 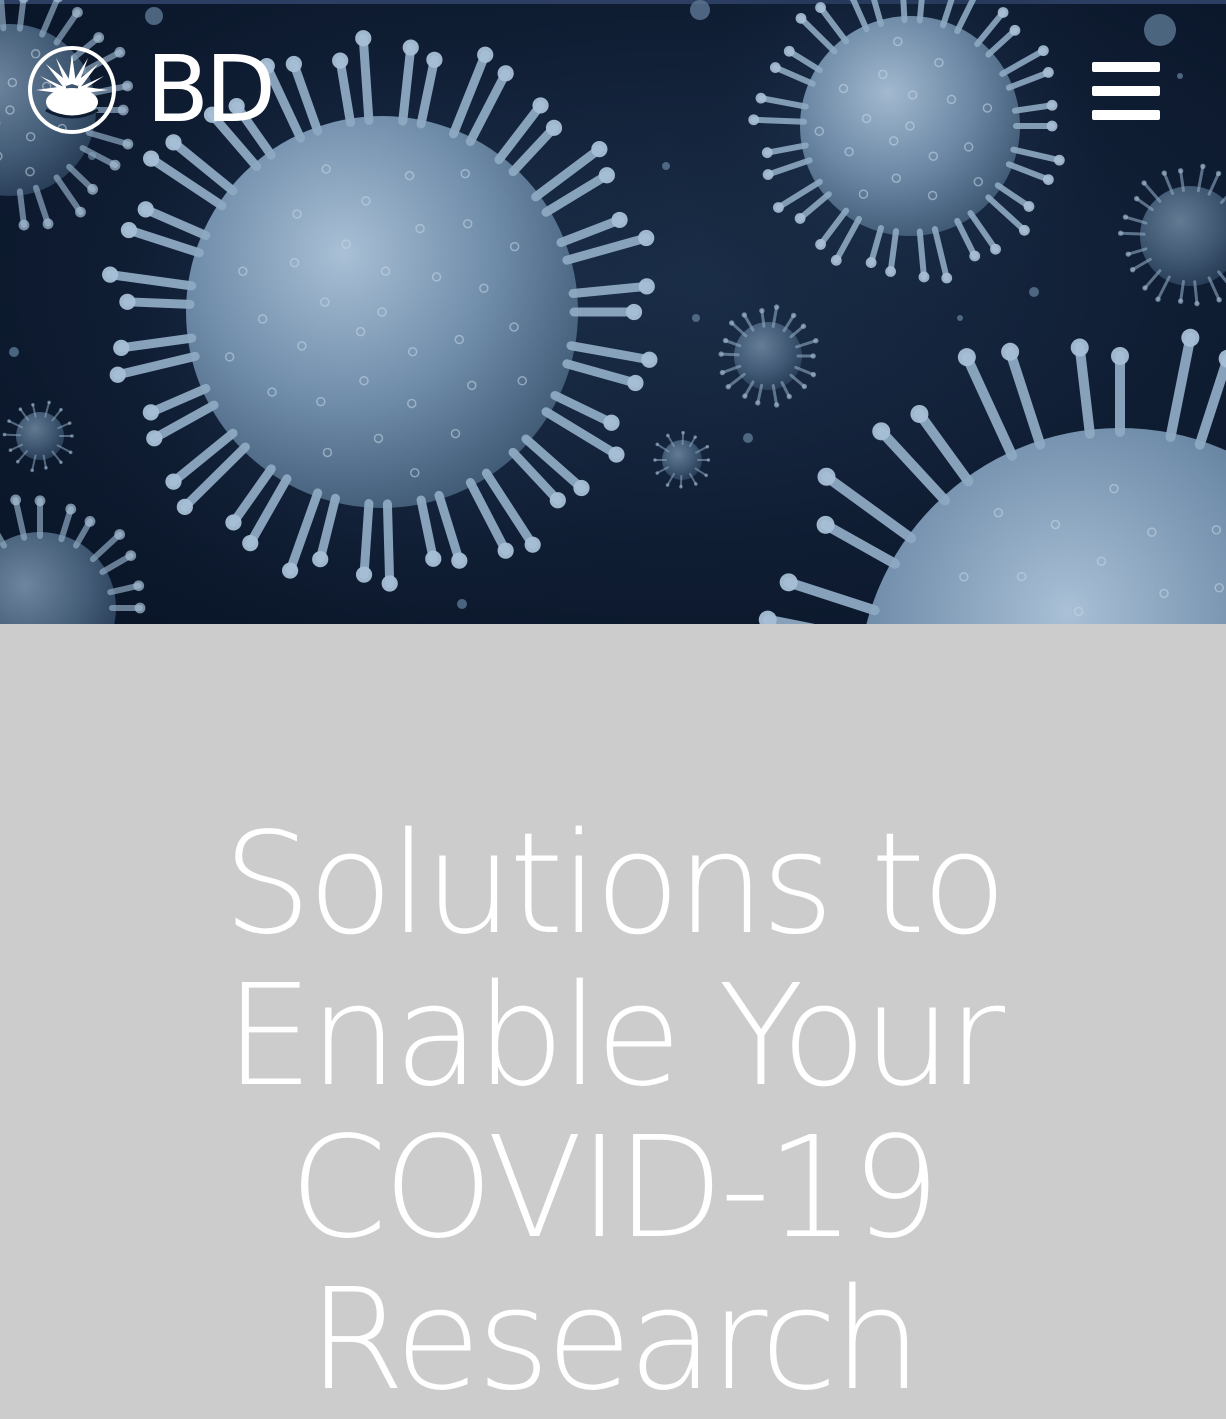 What do you see at coordinates (614, 1188) in the screenshot?
I see `title-line: COVID-19` at bounding box center [614, 1188].